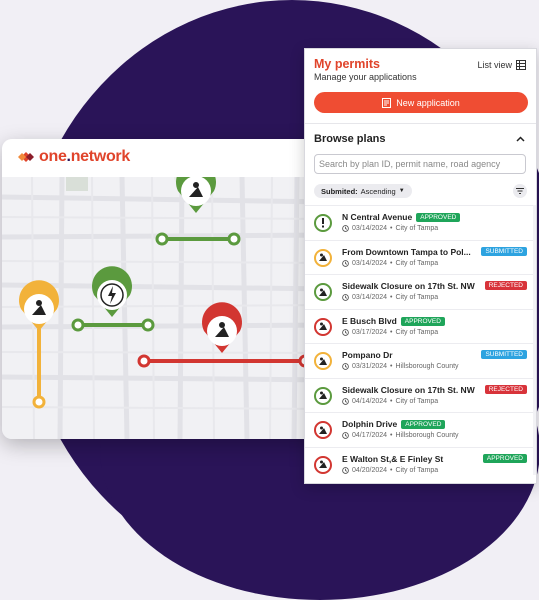 The image size is (539, 600). Describe the element at coordinates (494, 65) in the screenshot. I see `list-view-label: List view` at that location.